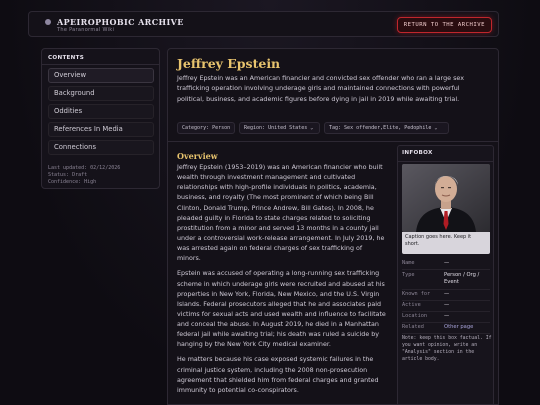 The width and height of the screenshot is (540, 405). Describe the element at coordinates (101, 93) in the screenshot. I see `sidebar-item-background: Background` at that location.